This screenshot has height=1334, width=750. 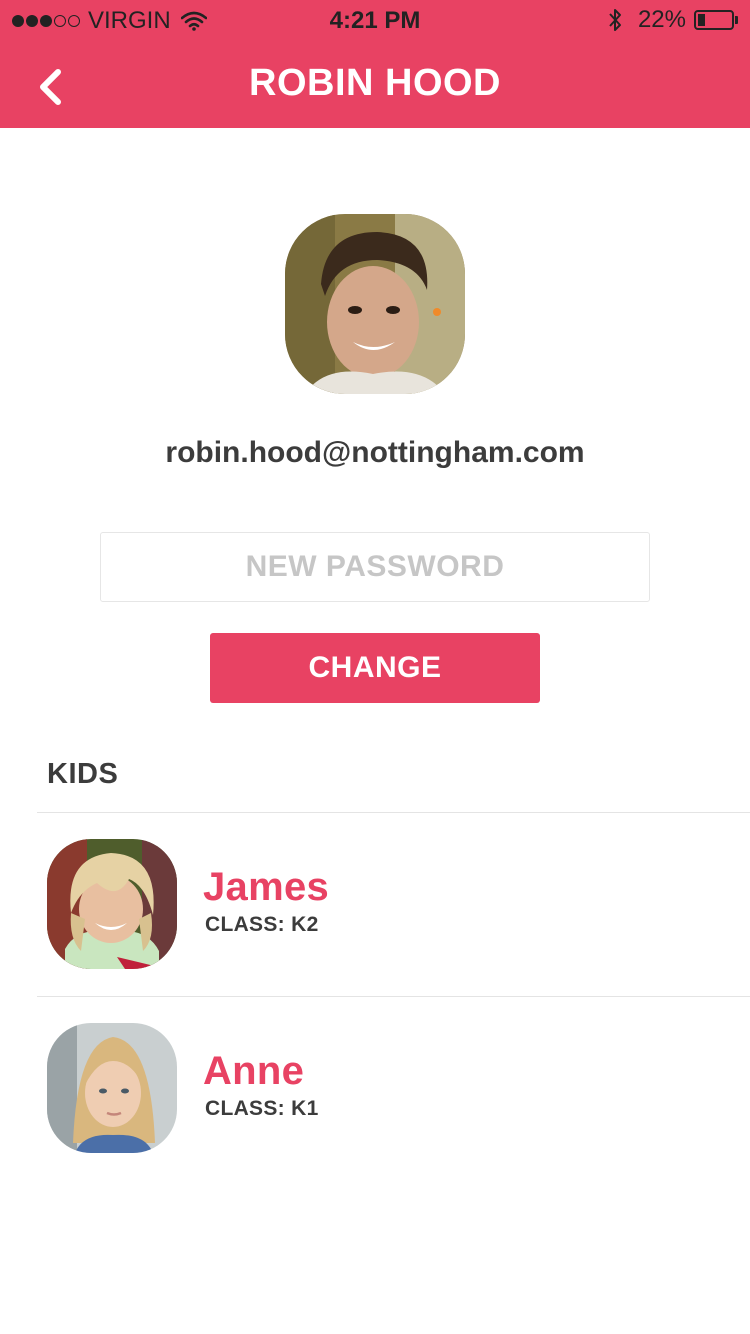 What do you see at coordinates (266, 887) in the screenshot?
I see `kid-name: James` at bounding box center [266, 887].